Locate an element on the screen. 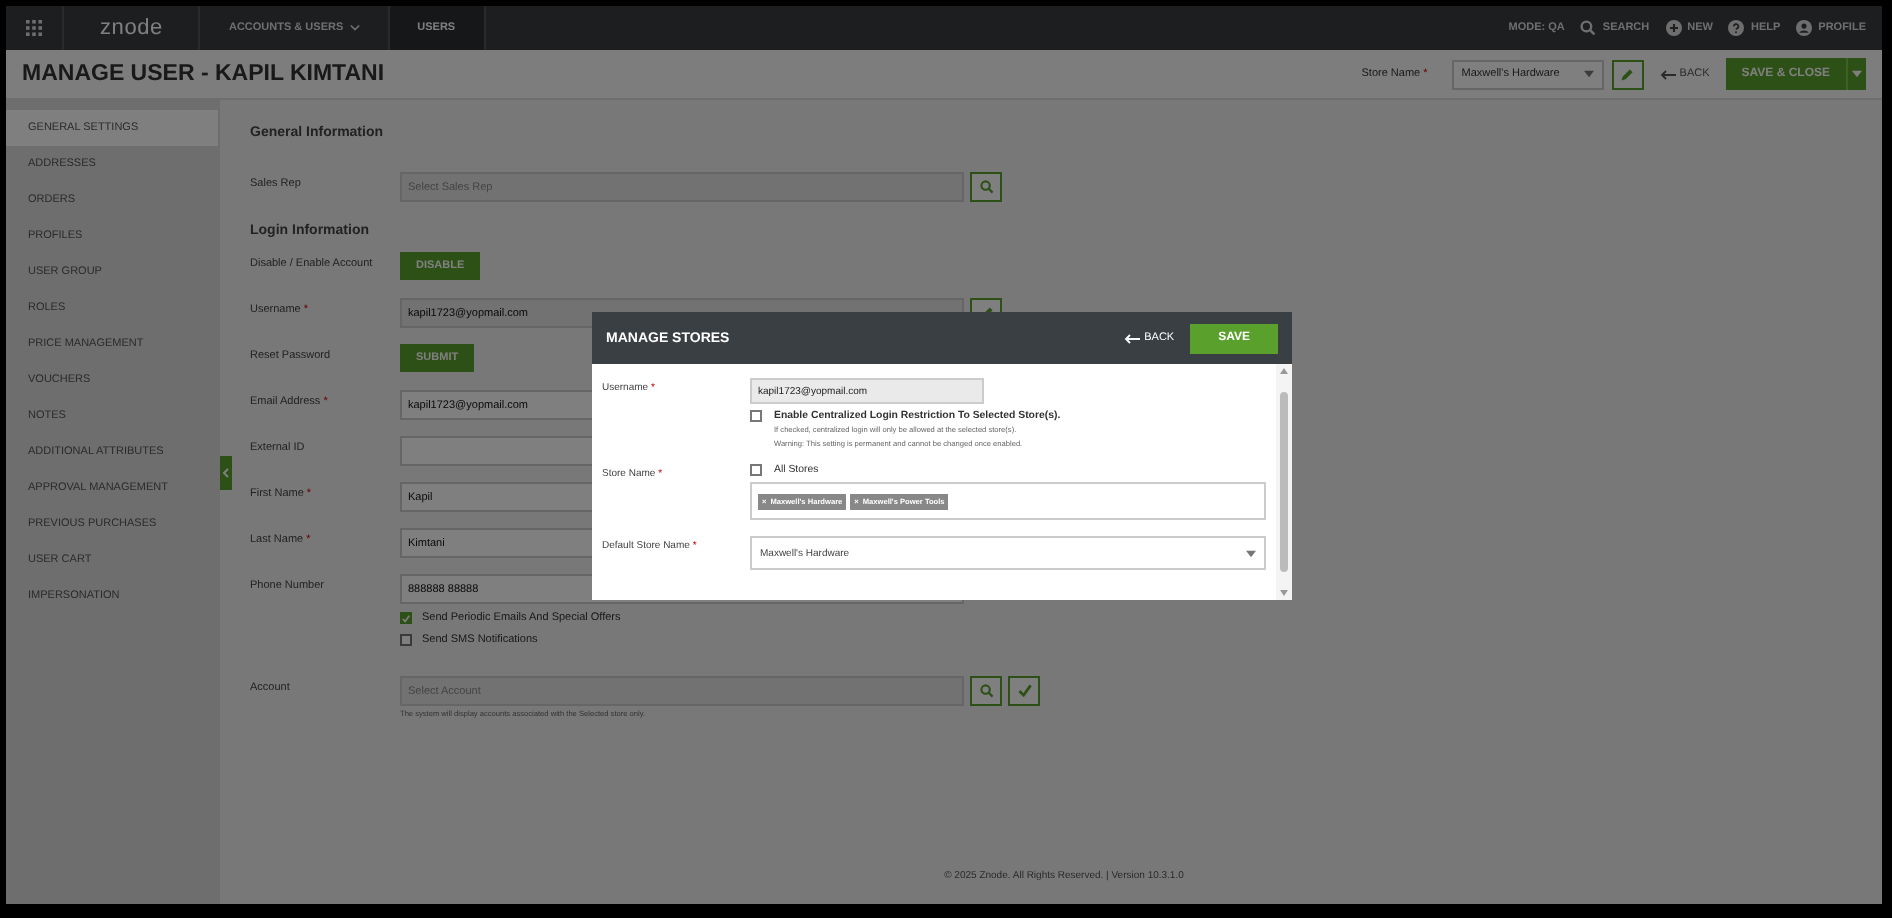 This screenshot has width=1892, height=918. logo: znode is located at coordinates (131, 28).